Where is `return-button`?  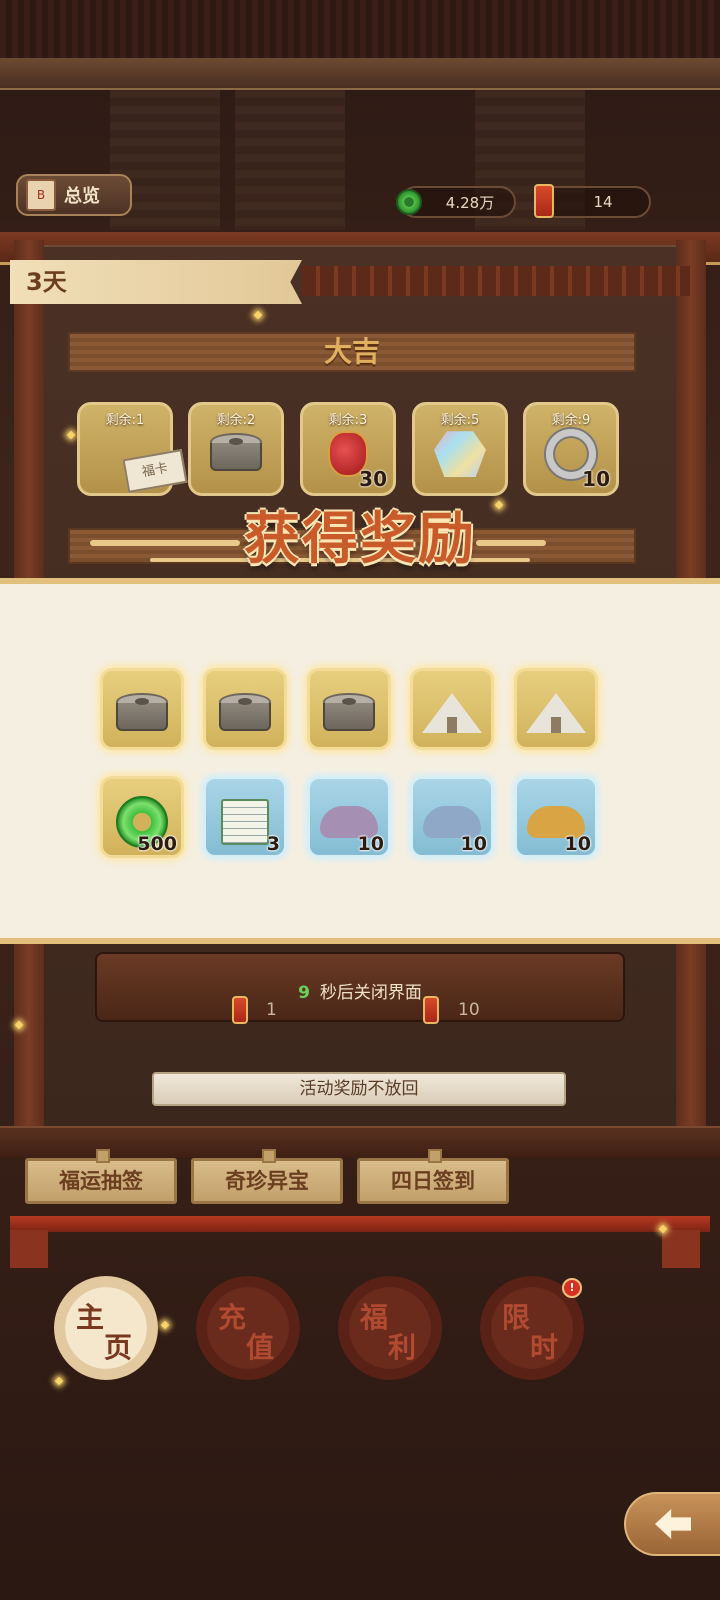 return-button is located at coordinates (672, 1524).